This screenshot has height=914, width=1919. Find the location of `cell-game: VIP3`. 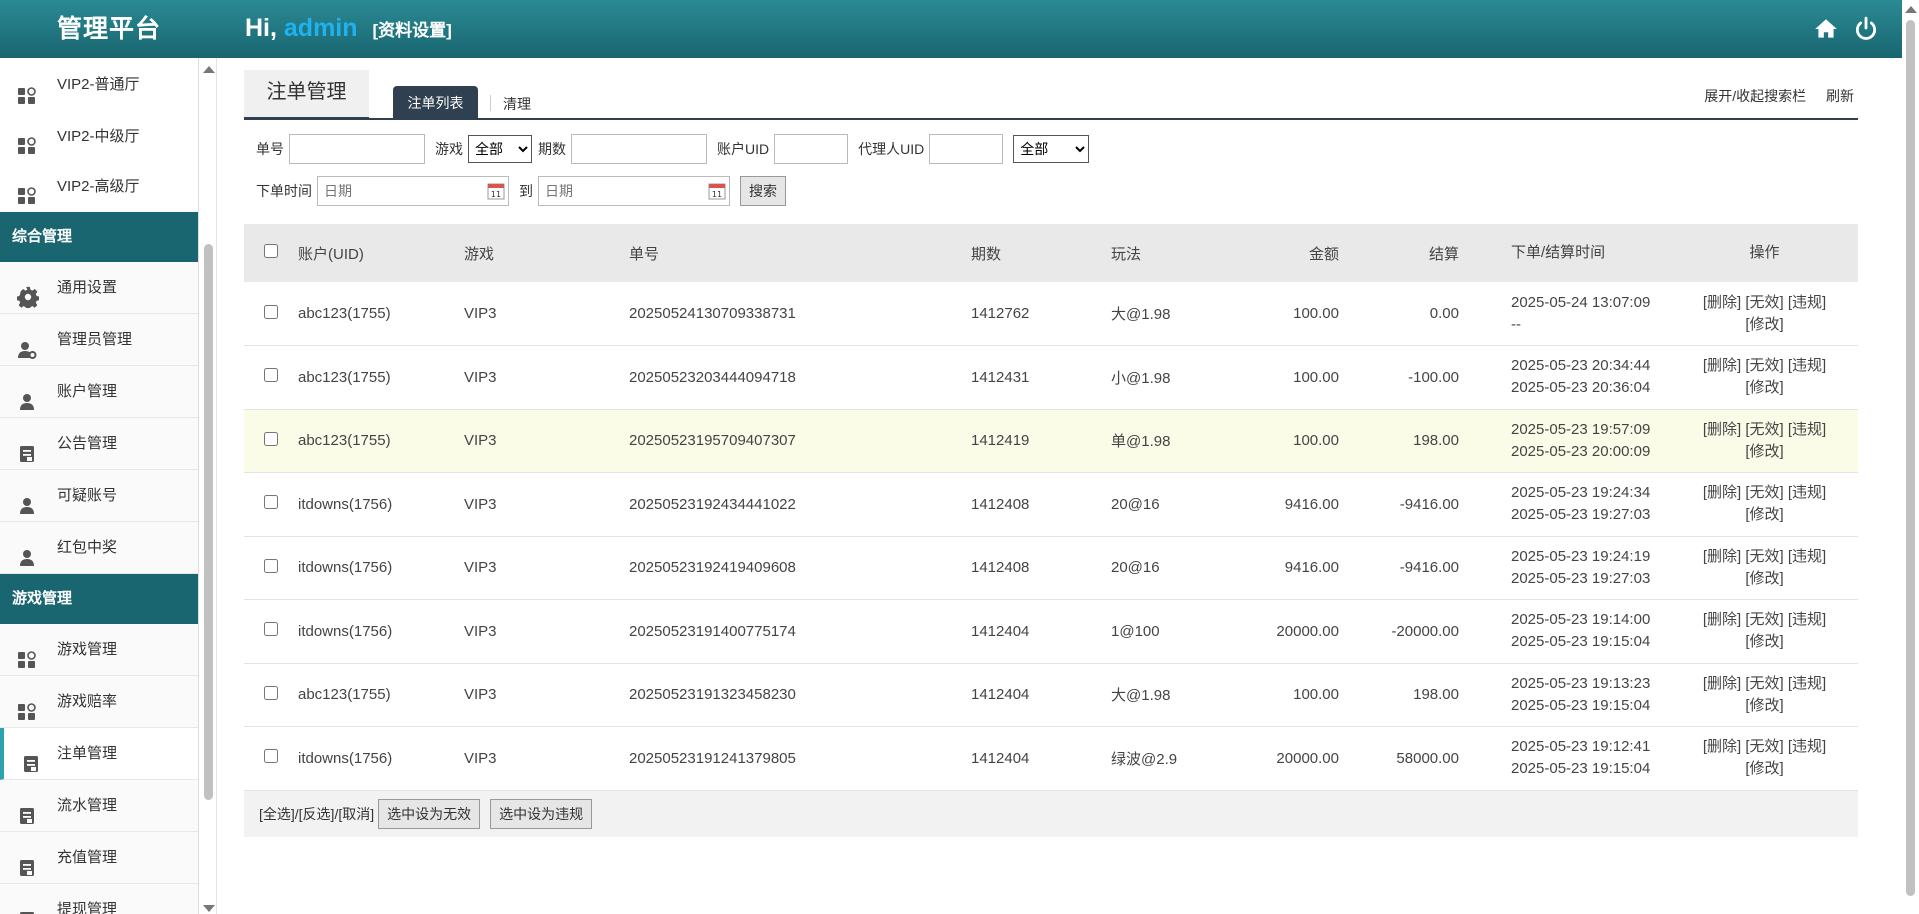

cell-game: VIP3 is located at coordinates (480, 504).